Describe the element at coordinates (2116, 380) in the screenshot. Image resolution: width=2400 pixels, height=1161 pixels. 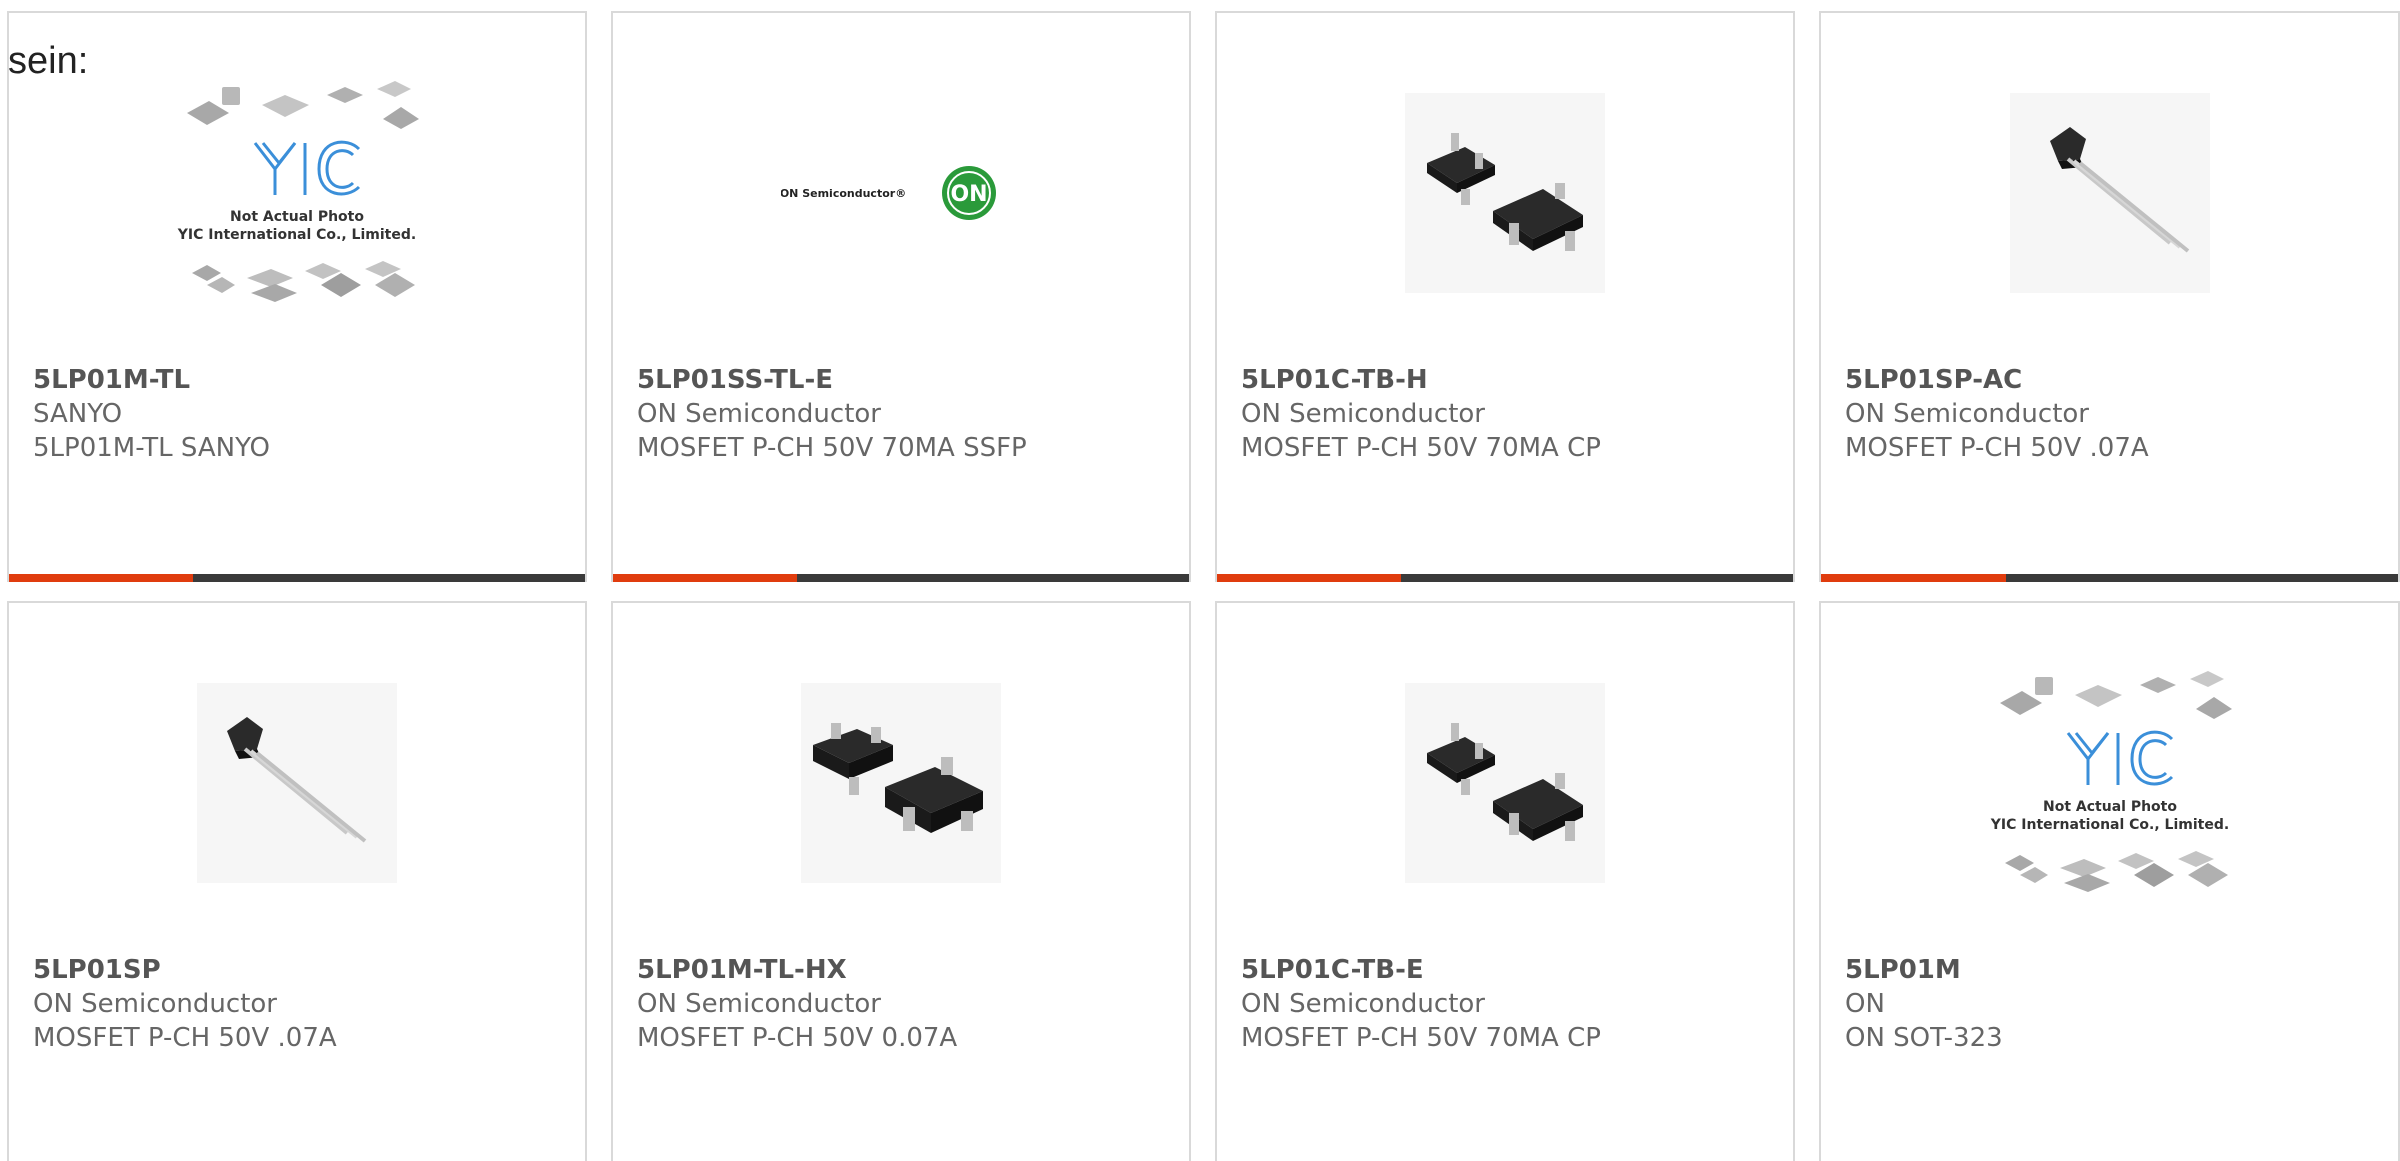
I see `part-number-link: 5LP01SP-AC` at that location.